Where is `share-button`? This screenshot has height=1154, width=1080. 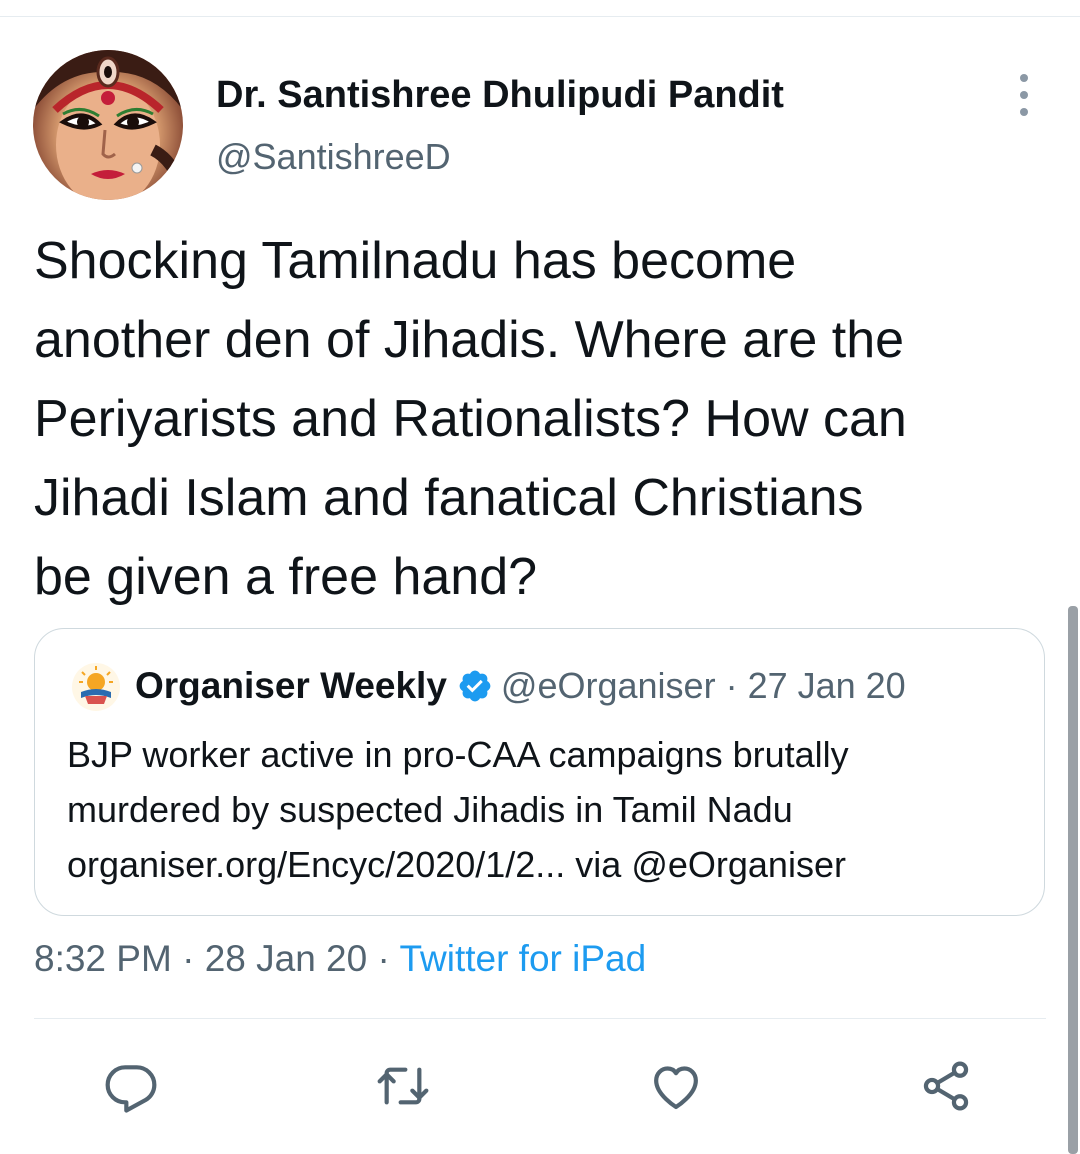 share-button is located at coordinates (946, 1086).